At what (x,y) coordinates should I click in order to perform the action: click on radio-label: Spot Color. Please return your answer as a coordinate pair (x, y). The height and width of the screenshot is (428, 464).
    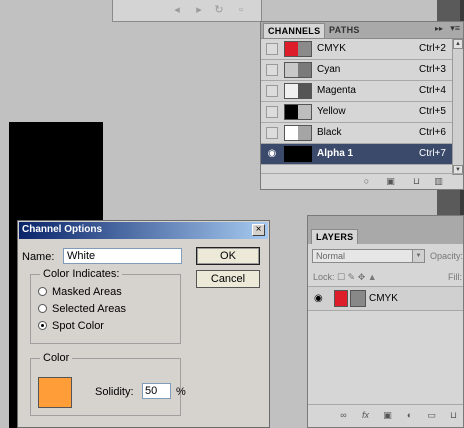
    Looking at the image, I should click on (78, 326).